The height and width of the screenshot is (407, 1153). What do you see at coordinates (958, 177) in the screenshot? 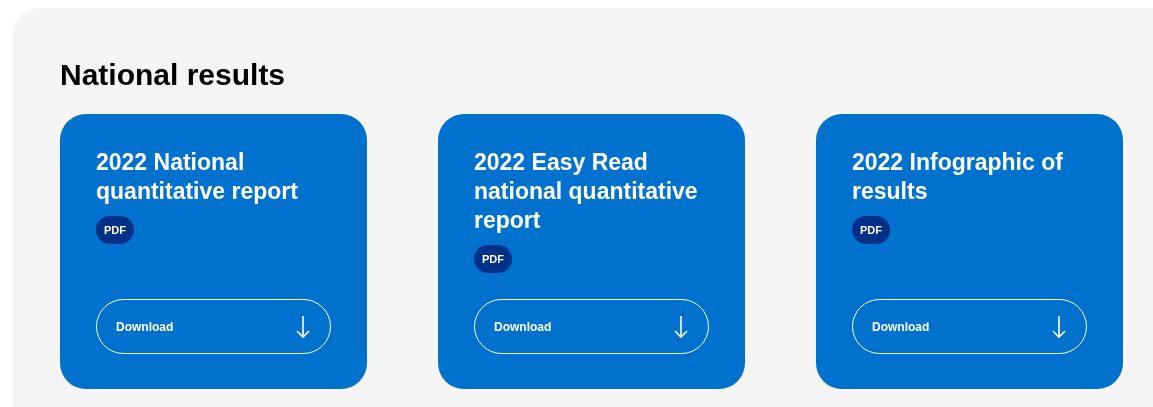
I see `report-title: 2022 Infographic of results` at bounding box center [958, 177].